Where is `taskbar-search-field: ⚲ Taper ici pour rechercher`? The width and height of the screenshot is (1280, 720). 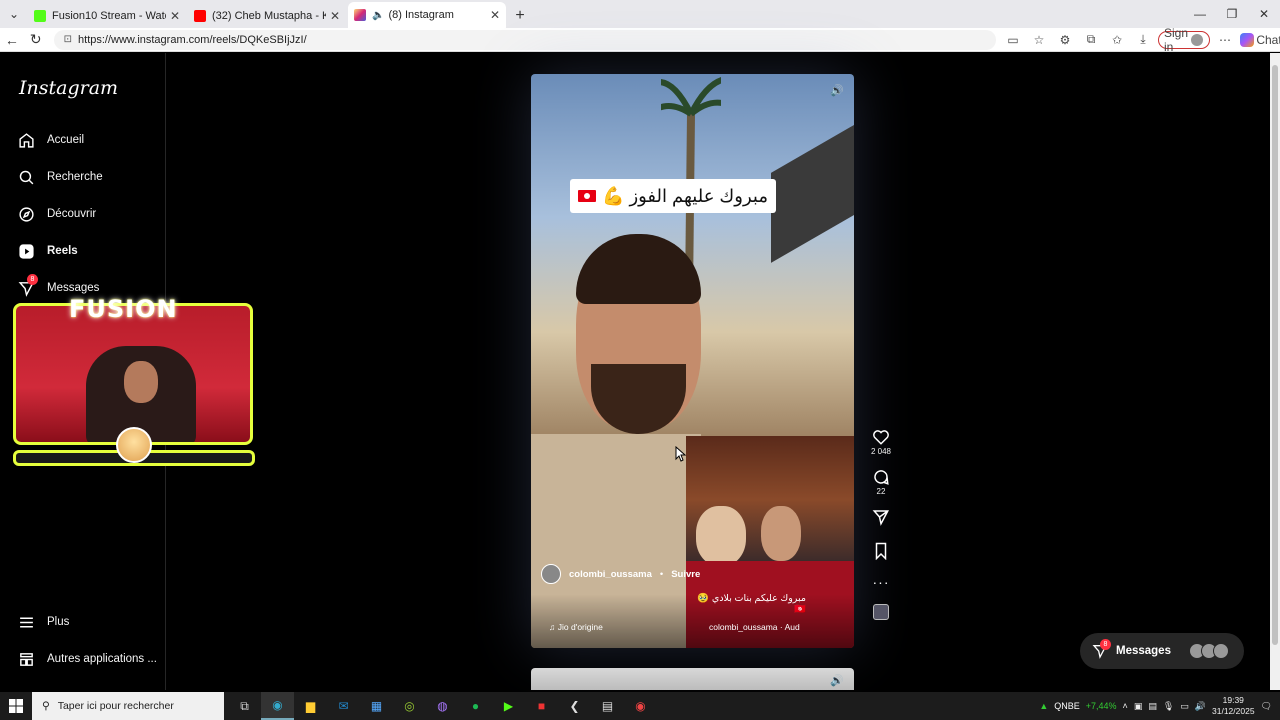
taskbar-search-field: ⚲ Taper ici pour rechercher is located at coordinates (128, 706).